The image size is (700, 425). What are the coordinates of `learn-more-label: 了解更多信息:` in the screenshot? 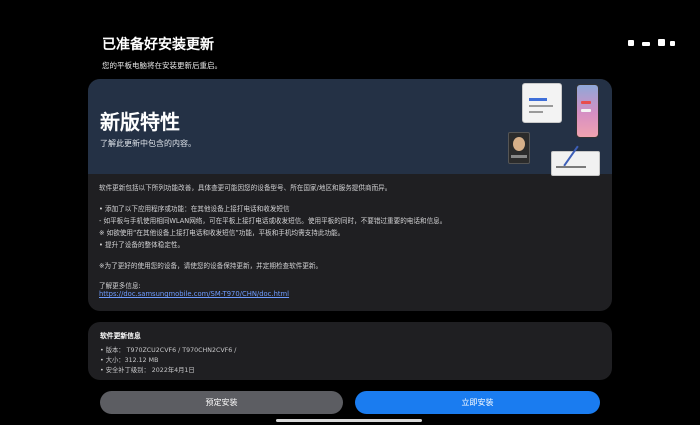 It's located at (120, 286).